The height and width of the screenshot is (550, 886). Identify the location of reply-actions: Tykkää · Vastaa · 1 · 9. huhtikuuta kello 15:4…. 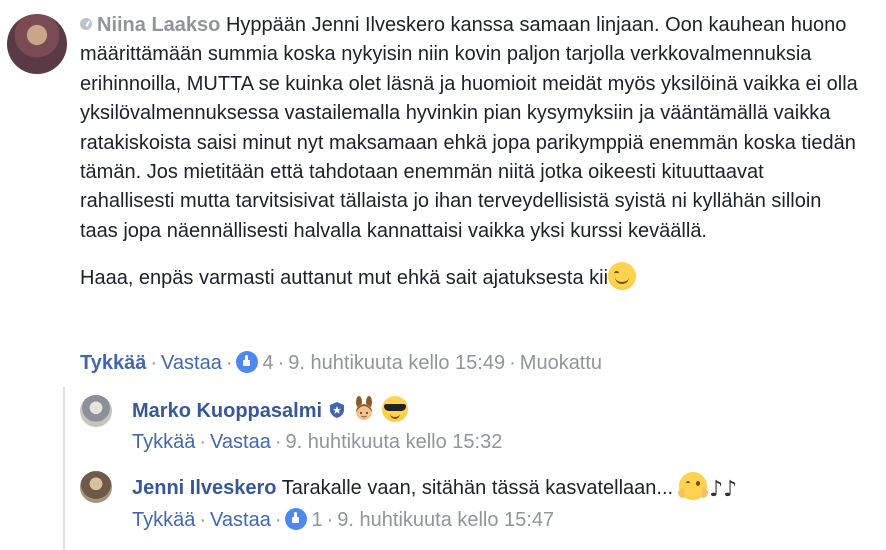
(343, 519).